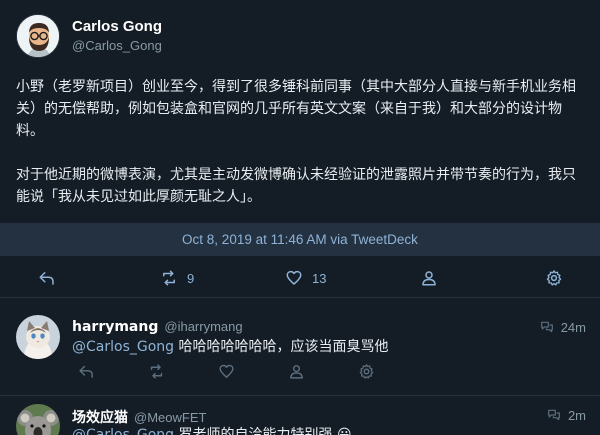  I want to click on reply-time-text: 2m, so click(576, 415).